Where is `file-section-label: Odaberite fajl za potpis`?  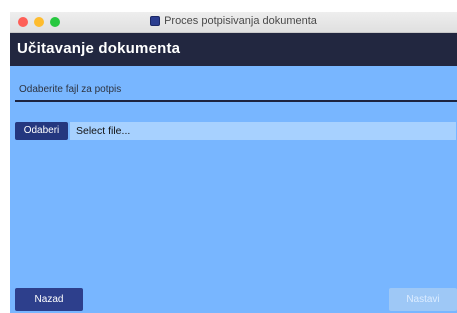 file-section-label: Odaberite fajl za potpis is located at coordinates (70, 89).